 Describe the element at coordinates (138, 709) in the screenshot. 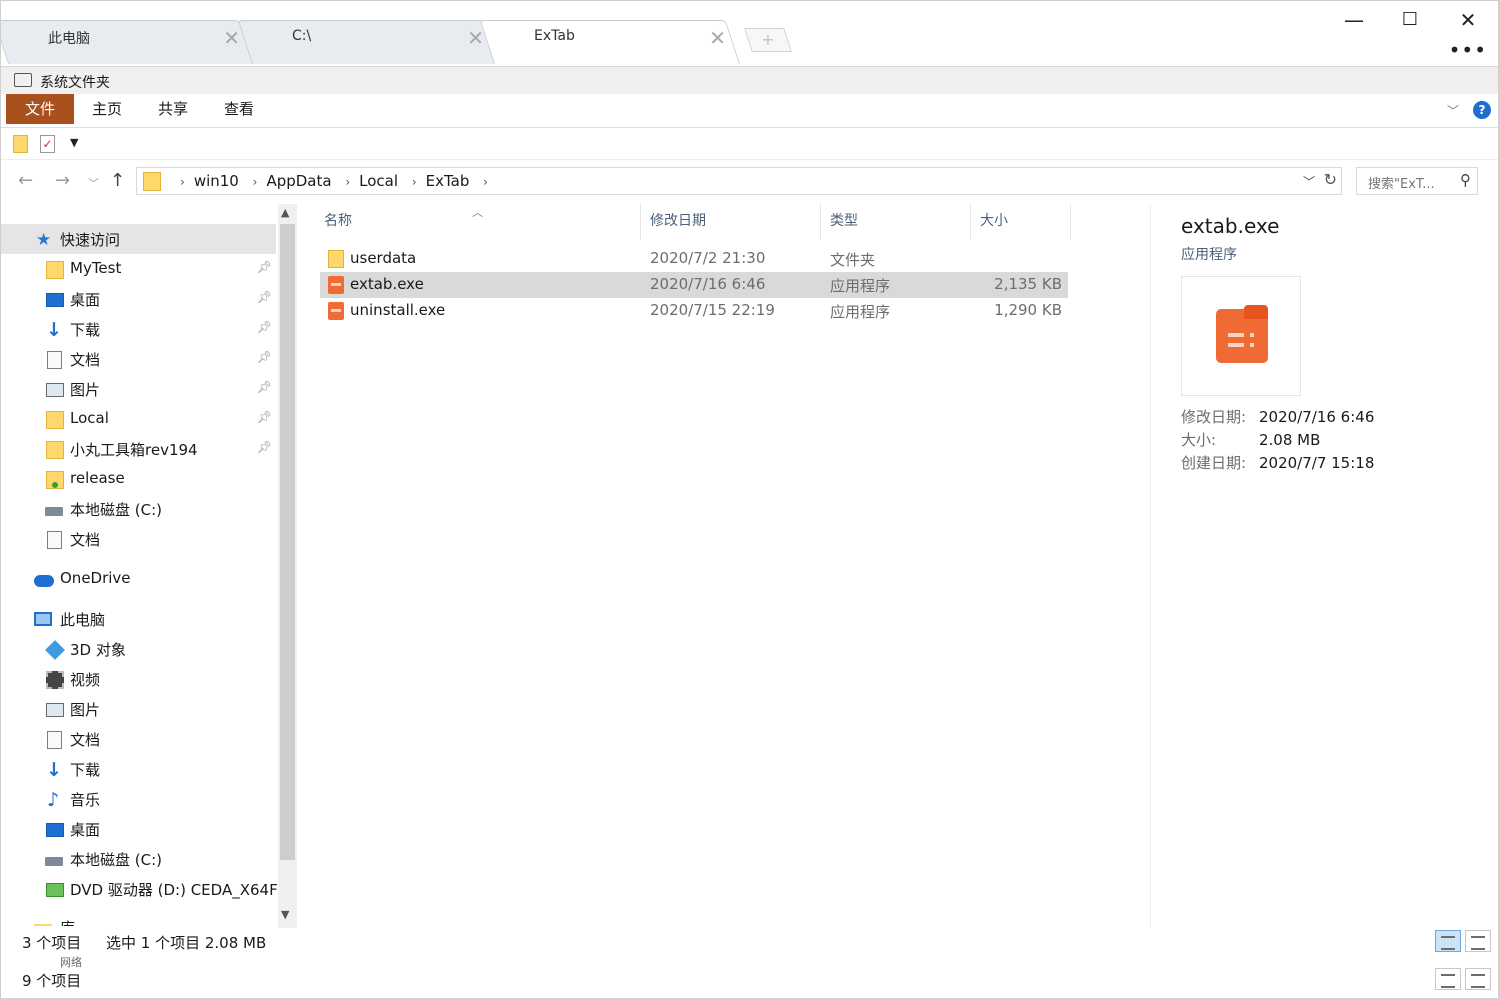

I see `sidebar-item-pictures-2: 图片` at that location.